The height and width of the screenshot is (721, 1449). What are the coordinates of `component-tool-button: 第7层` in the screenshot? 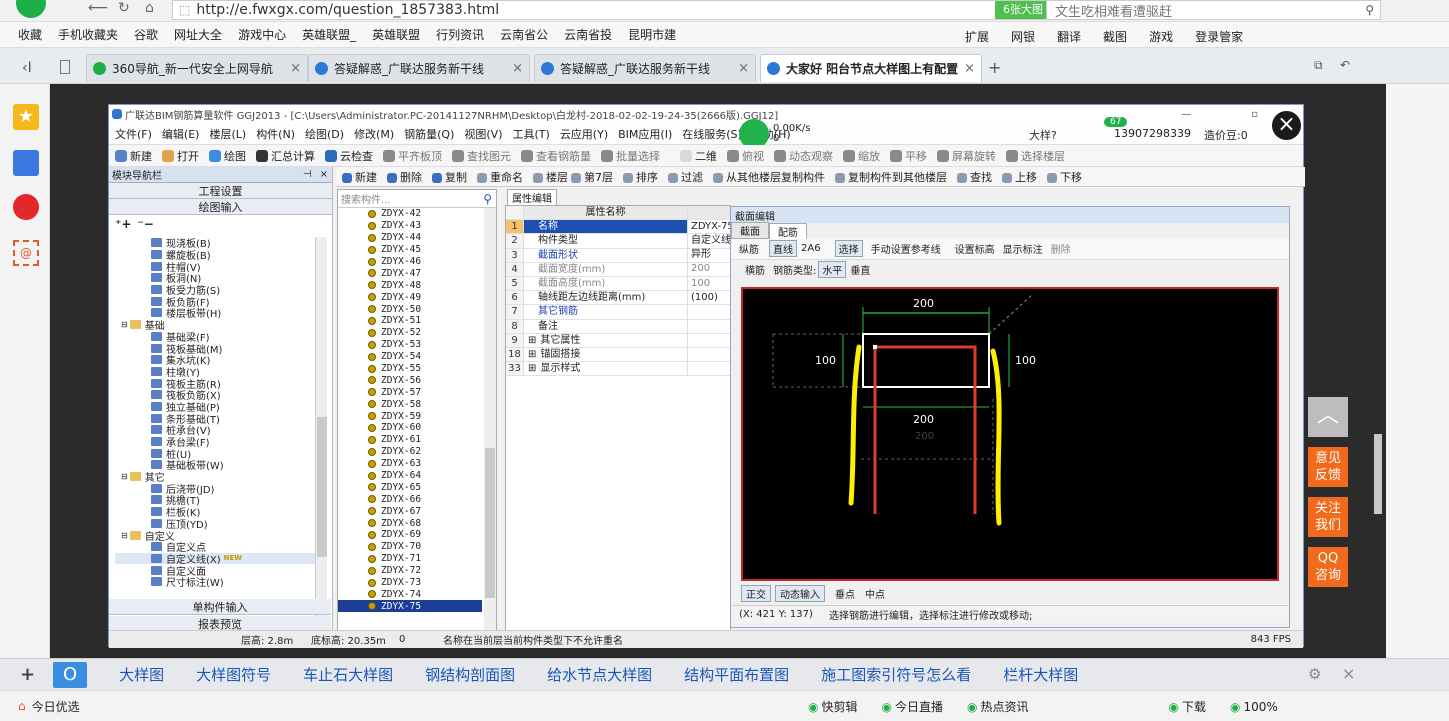 It's located at (592, 177).